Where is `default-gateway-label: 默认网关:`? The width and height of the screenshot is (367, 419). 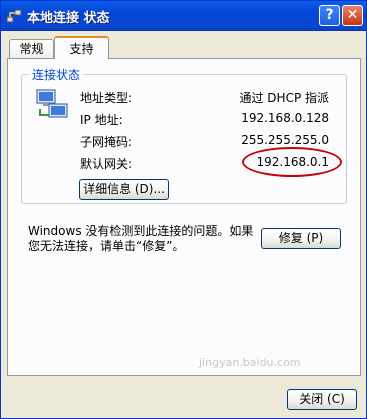
default-gateway-label: 默认网关: is located at coordinates (106, 164).